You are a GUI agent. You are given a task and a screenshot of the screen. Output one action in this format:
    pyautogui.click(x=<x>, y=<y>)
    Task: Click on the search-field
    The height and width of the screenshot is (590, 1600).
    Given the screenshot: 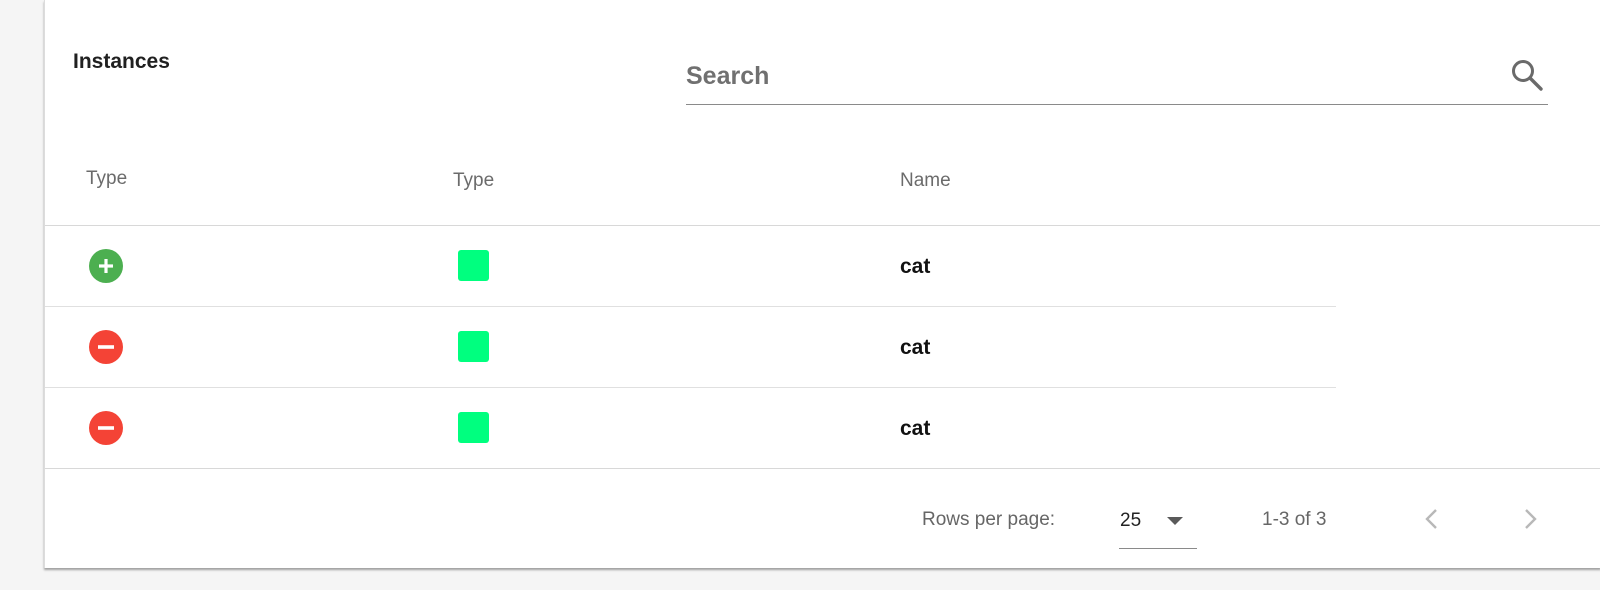 What is the action you would take?
    pyautogui.click(x=1117, y=78)
    